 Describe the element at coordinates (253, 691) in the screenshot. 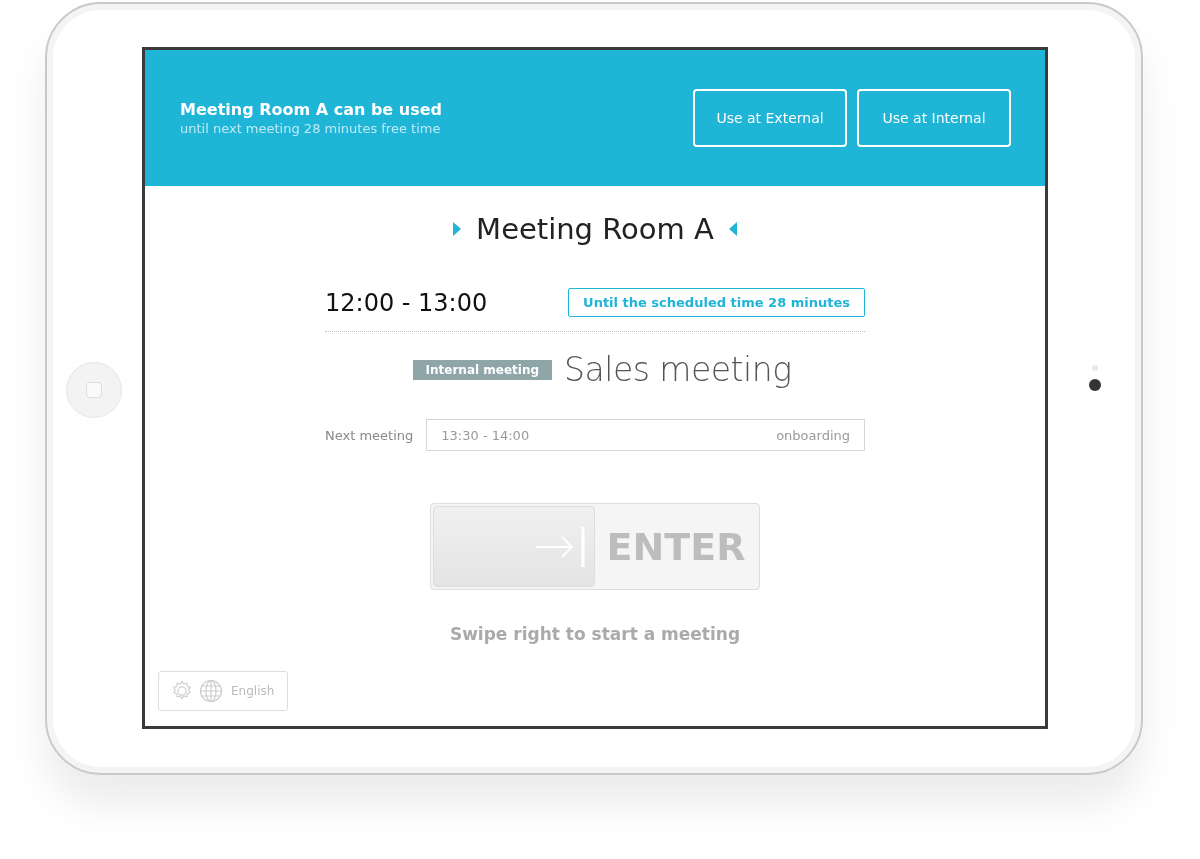

I see `language-label: English` at that location.